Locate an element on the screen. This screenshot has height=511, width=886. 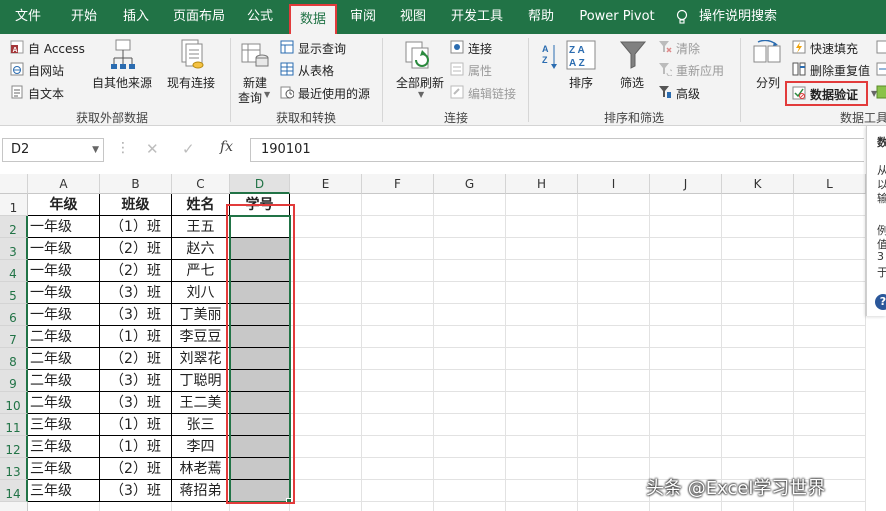
cell-l3 is located at coordinates (830, 249).